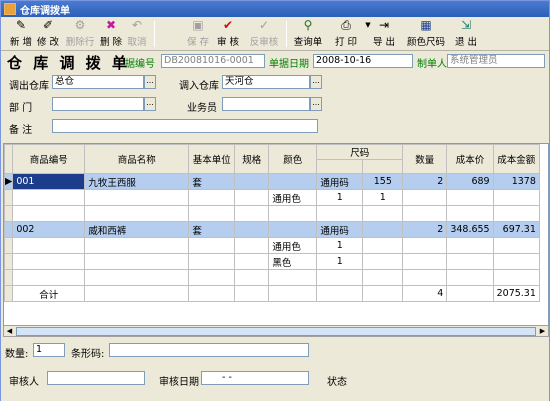  What do you see at coordinates (363, 61) in the screenshot?
I see `date-field: 2008-10-16` at bounding box center [363, 61].